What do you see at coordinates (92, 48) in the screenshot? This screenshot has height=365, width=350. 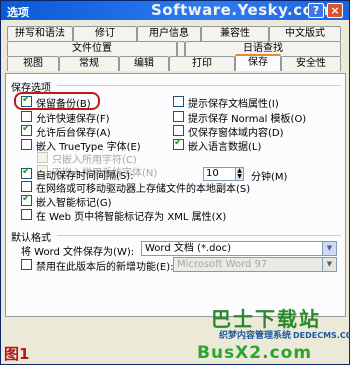 I see `tab-file-locations: 文件位置` at bounding box center [92, 48].